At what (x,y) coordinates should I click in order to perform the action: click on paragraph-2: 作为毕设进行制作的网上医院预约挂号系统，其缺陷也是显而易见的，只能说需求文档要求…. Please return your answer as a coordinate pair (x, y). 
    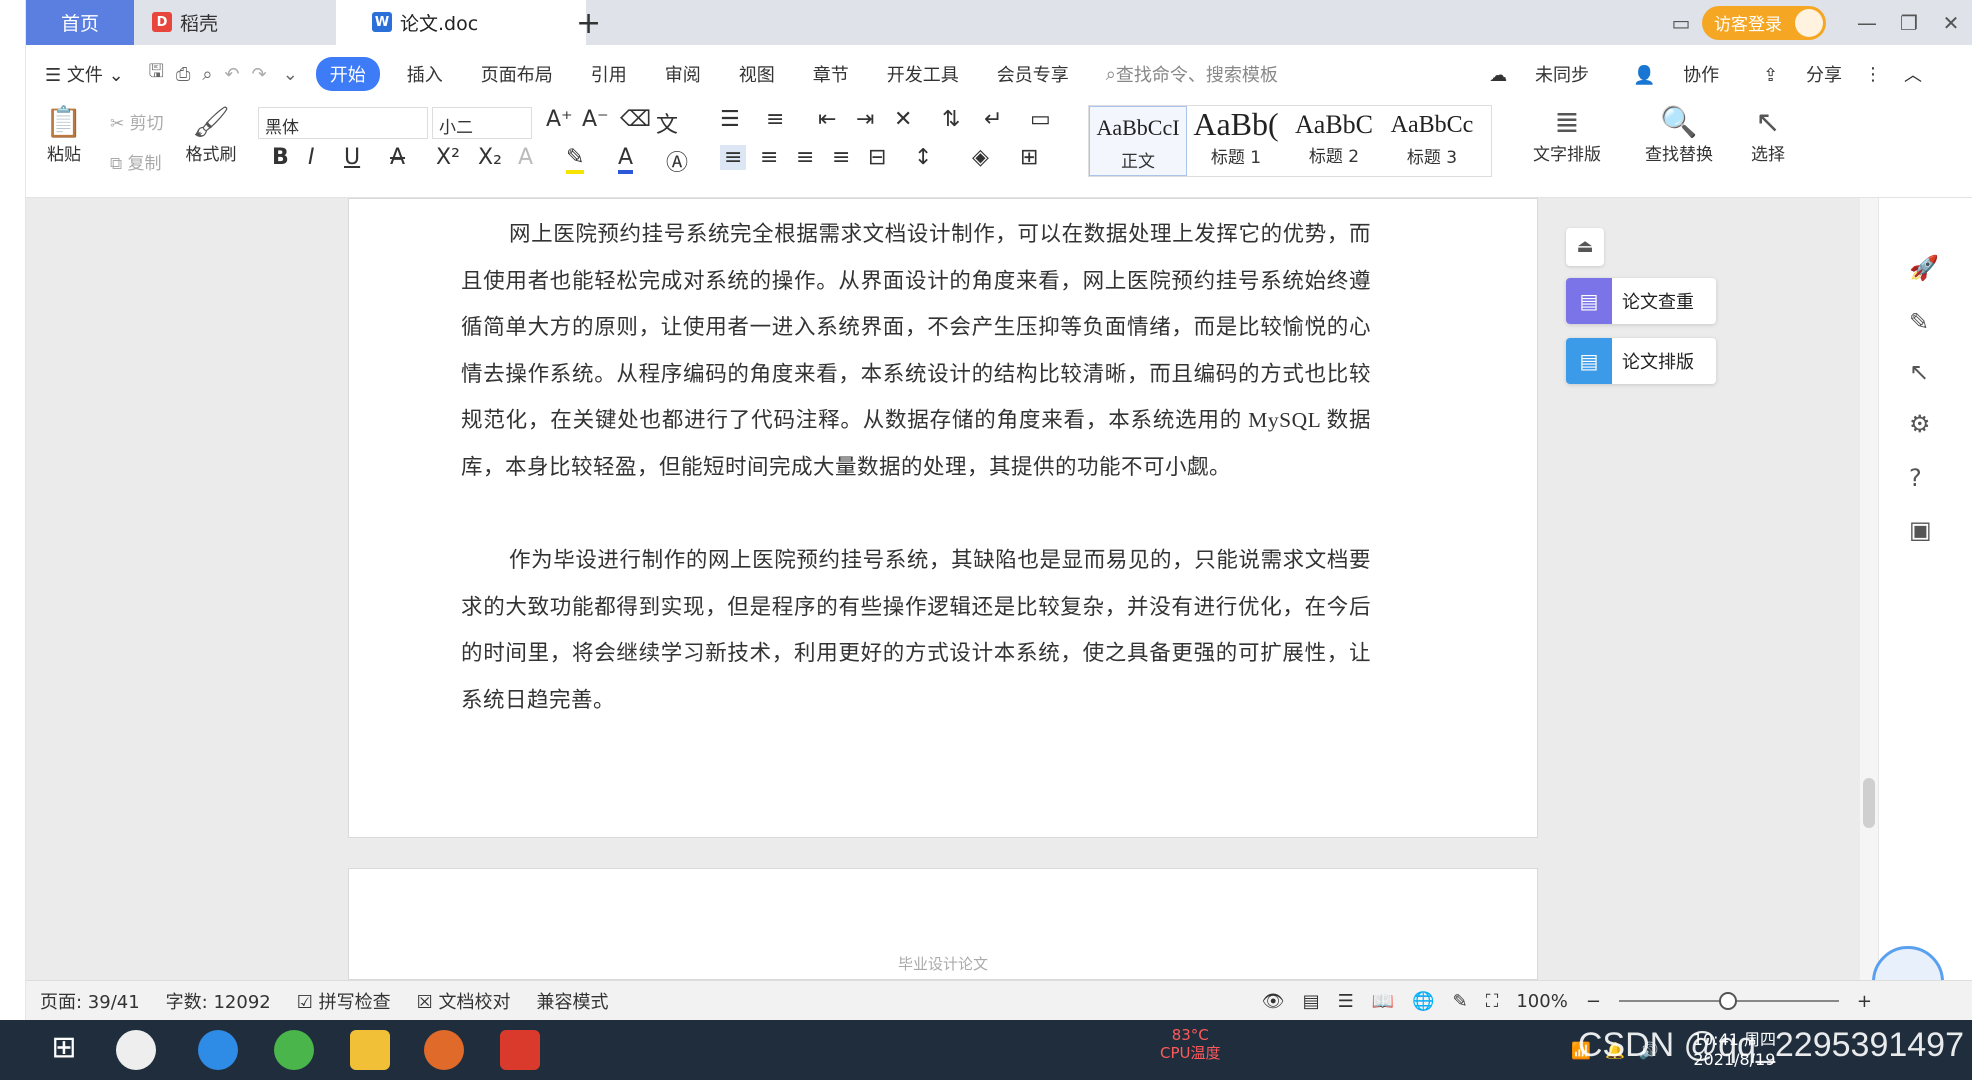
    Looking at the image, I should click on (916, 630).